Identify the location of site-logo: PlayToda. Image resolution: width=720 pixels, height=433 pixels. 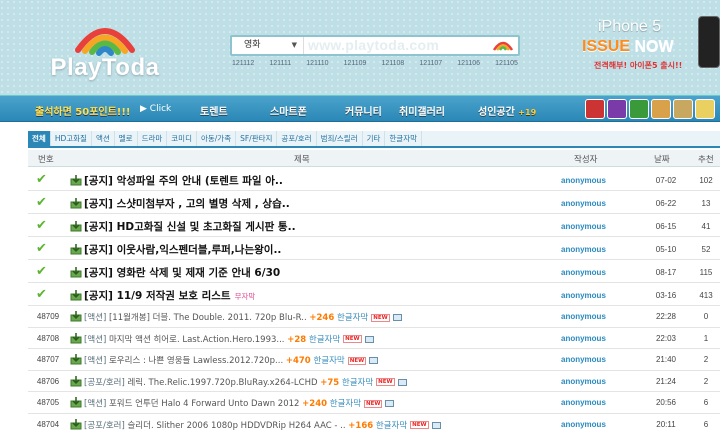
(105, 49).